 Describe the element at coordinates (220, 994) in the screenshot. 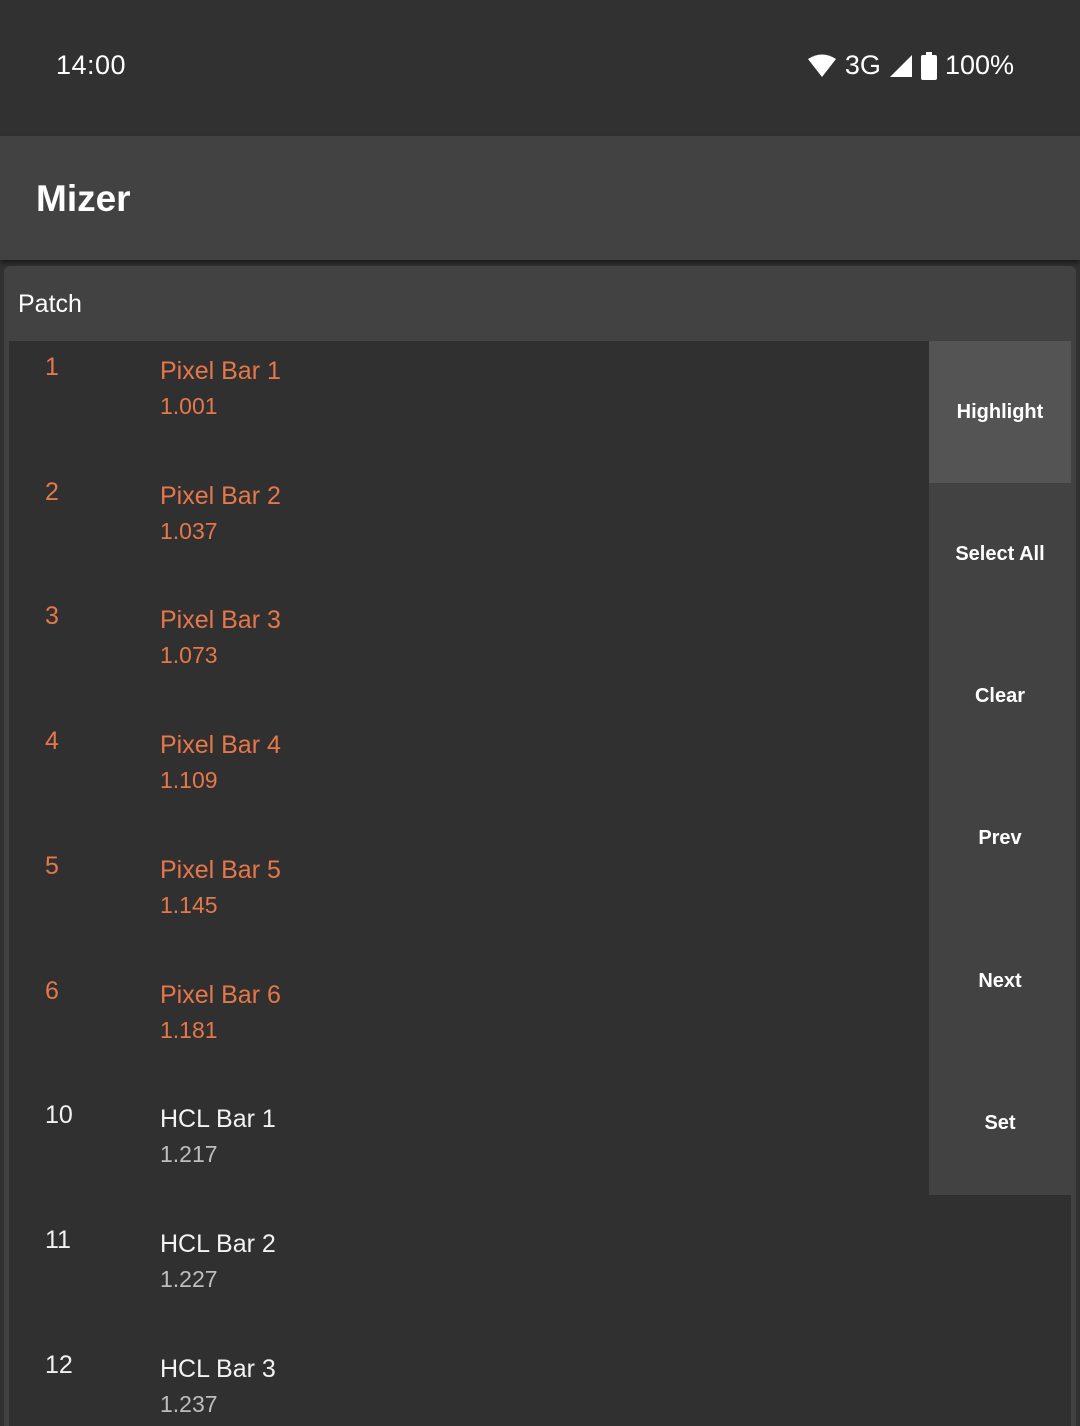

I see `fixture-name: Pixel Bar 6` at that location.